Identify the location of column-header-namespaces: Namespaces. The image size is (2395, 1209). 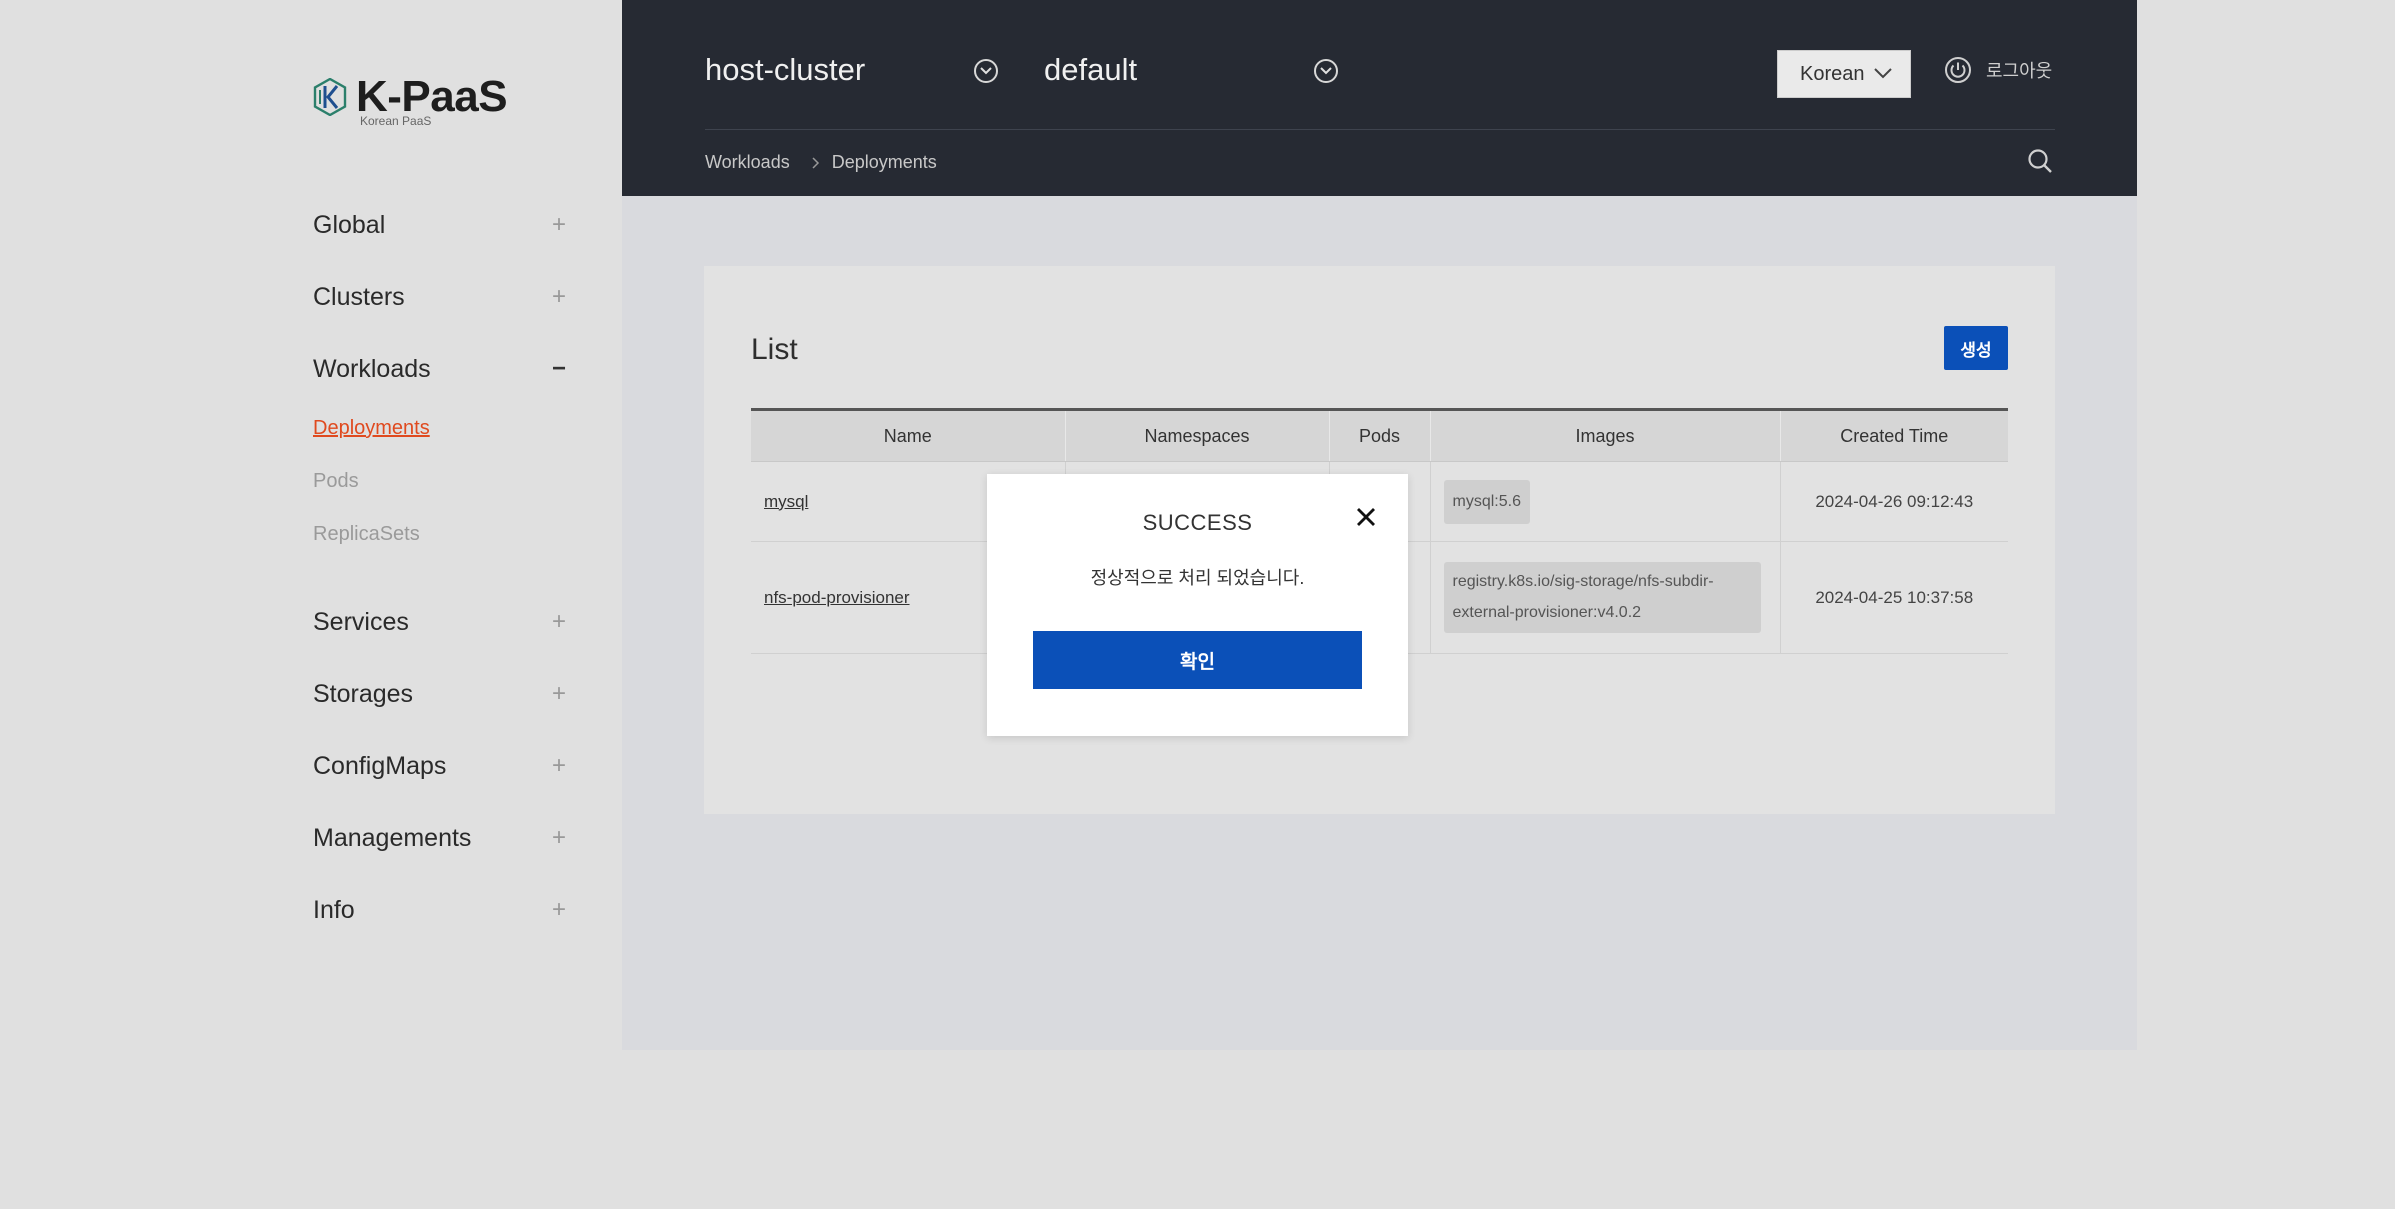
(1197, 435).